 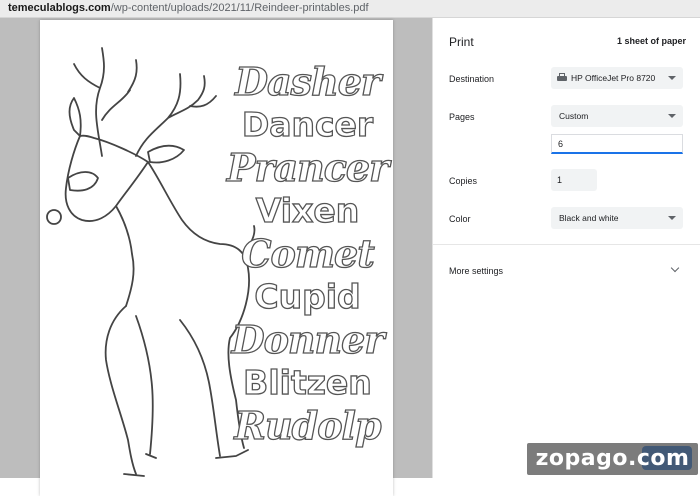 I want to click on reindeer-name: Prancer, so click(x=307, y=167).